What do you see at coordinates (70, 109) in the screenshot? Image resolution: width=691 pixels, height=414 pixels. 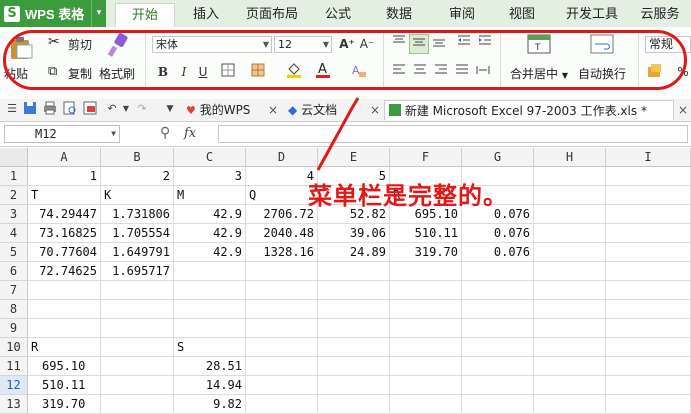 I see `print-preview-icon` at bounding box center [70, 109].